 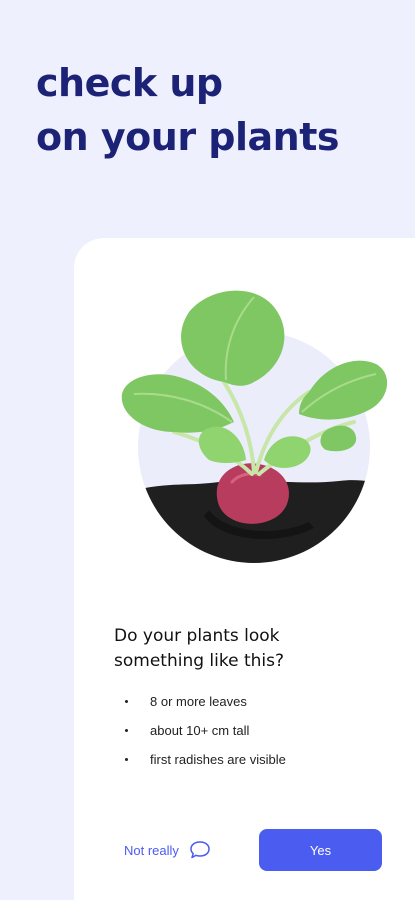 What do you see at coordinates (129, 83) in the screenshot?
I see `page-title-line-1: check up` at bounding box center [129, 83].